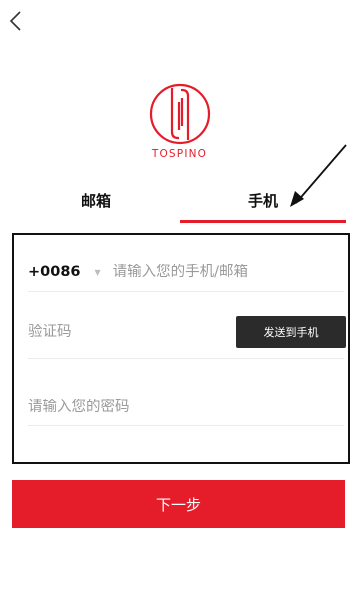 This screenshot has width=359, height=602. I want to click on tab-email: 邮箱, so click(96, 204).